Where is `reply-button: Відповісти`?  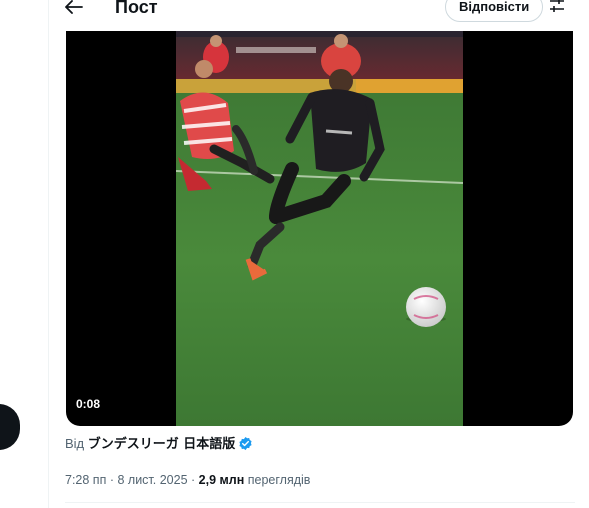
reply-button: Відповісти is located at coordinates (494, 11).